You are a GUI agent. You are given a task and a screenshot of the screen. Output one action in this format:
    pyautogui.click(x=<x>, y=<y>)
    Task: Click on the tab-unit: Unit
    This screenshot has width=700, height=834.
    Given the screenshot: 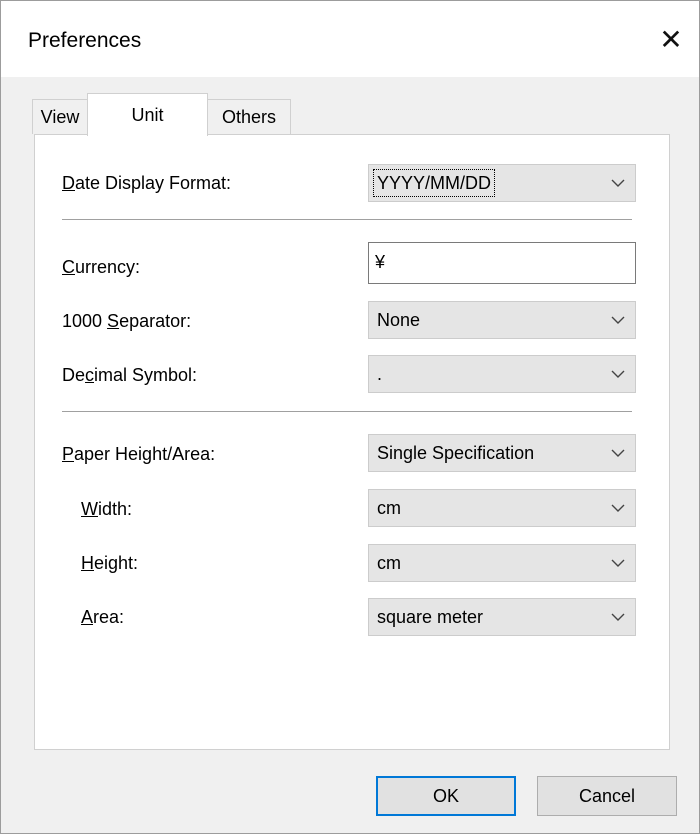 What is the action you would take?
    pyautogui.click(x=147, y=114)
    